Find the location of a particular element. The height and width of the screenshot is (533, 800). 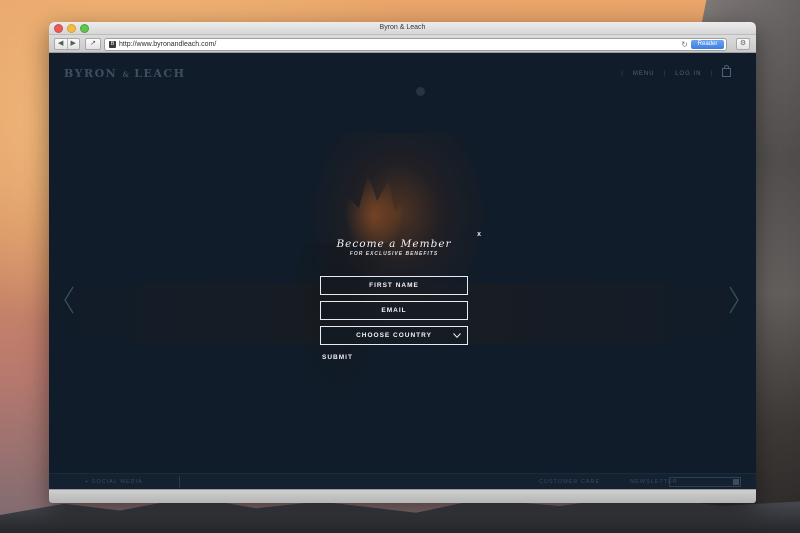

country-select-value: CHOOSE COUNTRY is located at coordinates (394, 335).